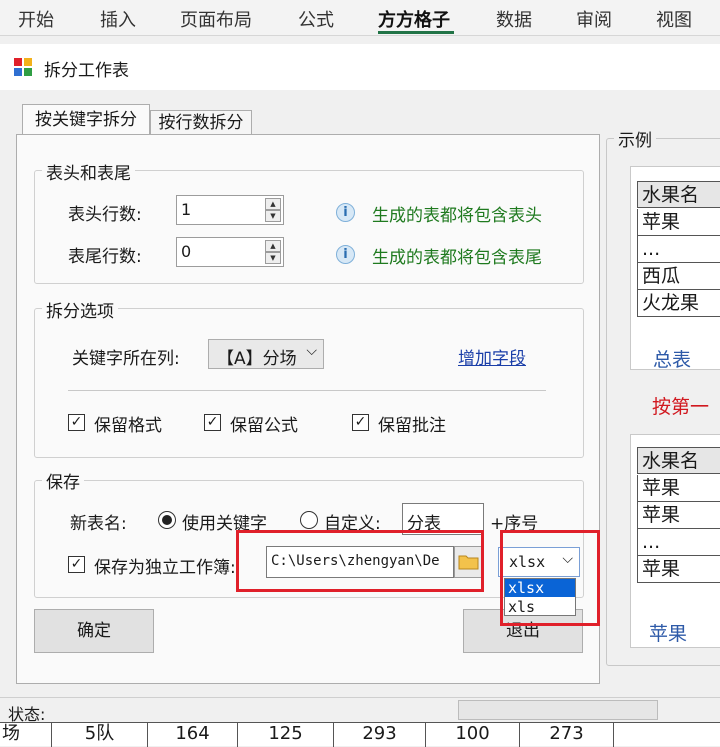  I want to click on footer-rows-value: 0, so click(186, 251).